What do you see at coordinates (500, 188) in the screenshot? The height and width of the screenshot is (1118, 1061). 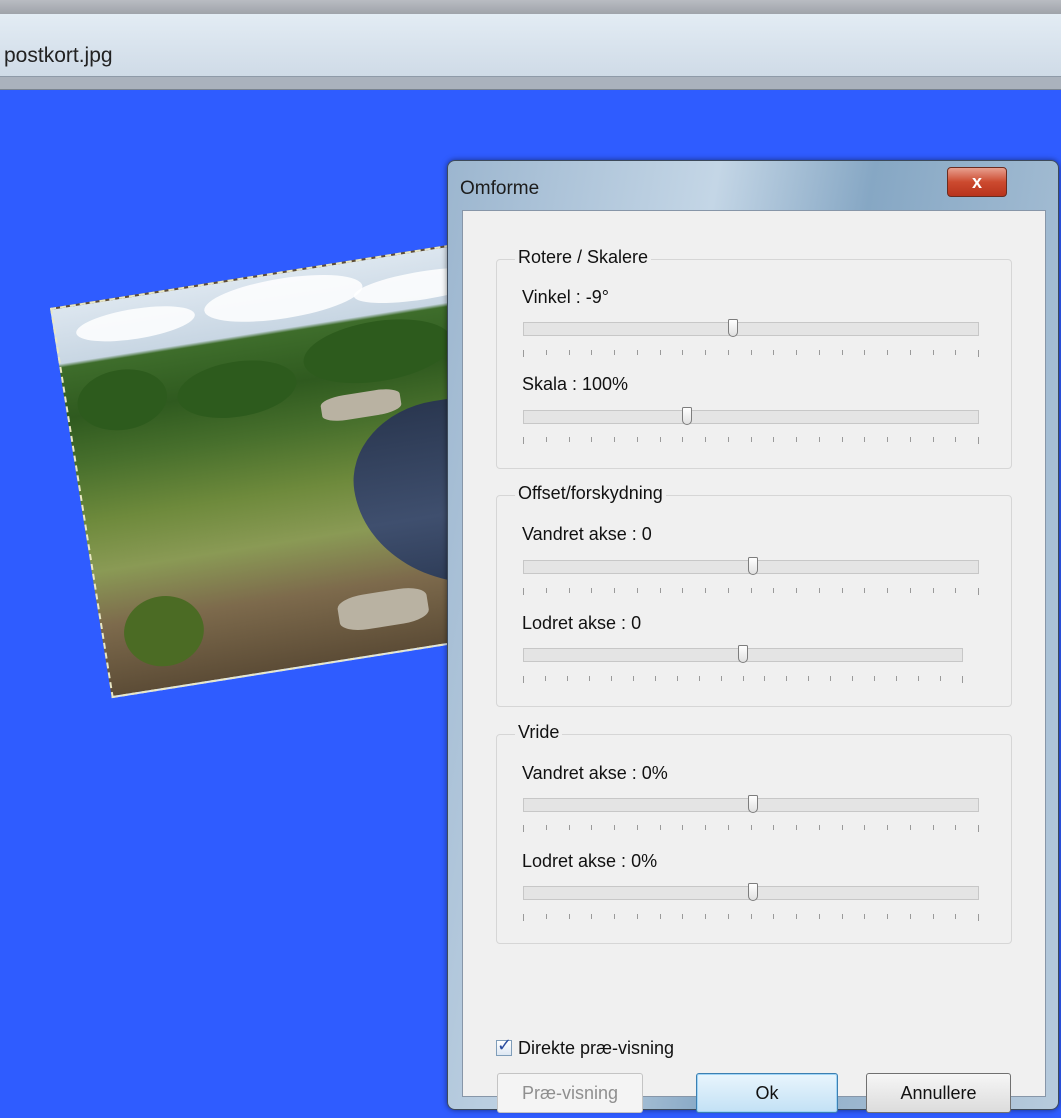 I see `dialog-title: Omforme` at bounding box center [500, 188].